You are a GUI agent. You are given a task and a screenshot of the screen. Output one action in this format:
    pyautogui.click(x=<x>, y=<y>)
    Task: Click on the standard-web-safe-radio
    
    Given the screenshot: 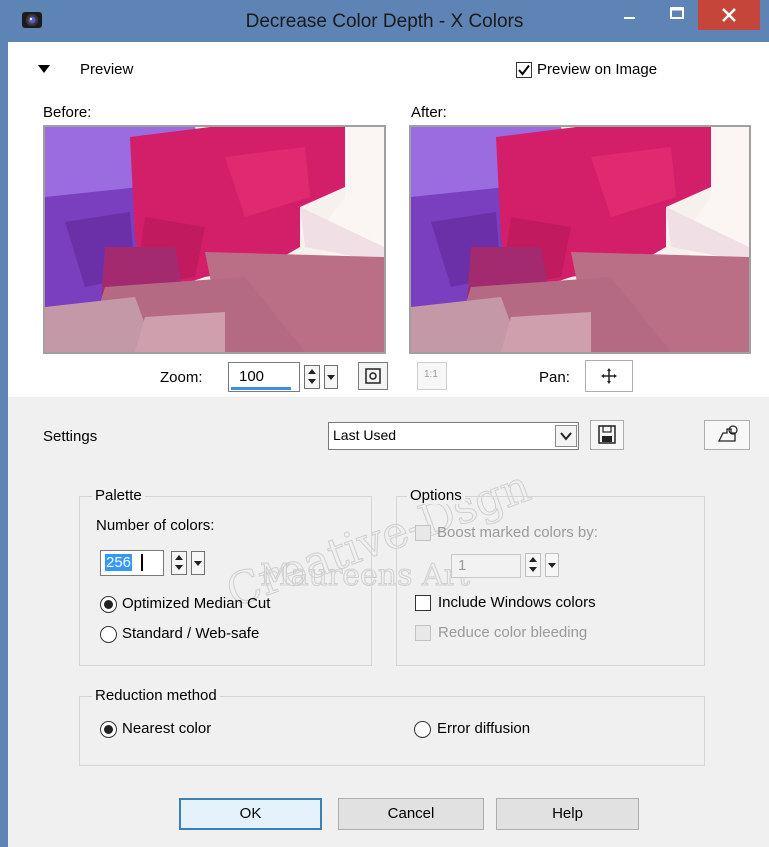 What is the action you would take?
    pyautogui.click(x=108, y=634)
    